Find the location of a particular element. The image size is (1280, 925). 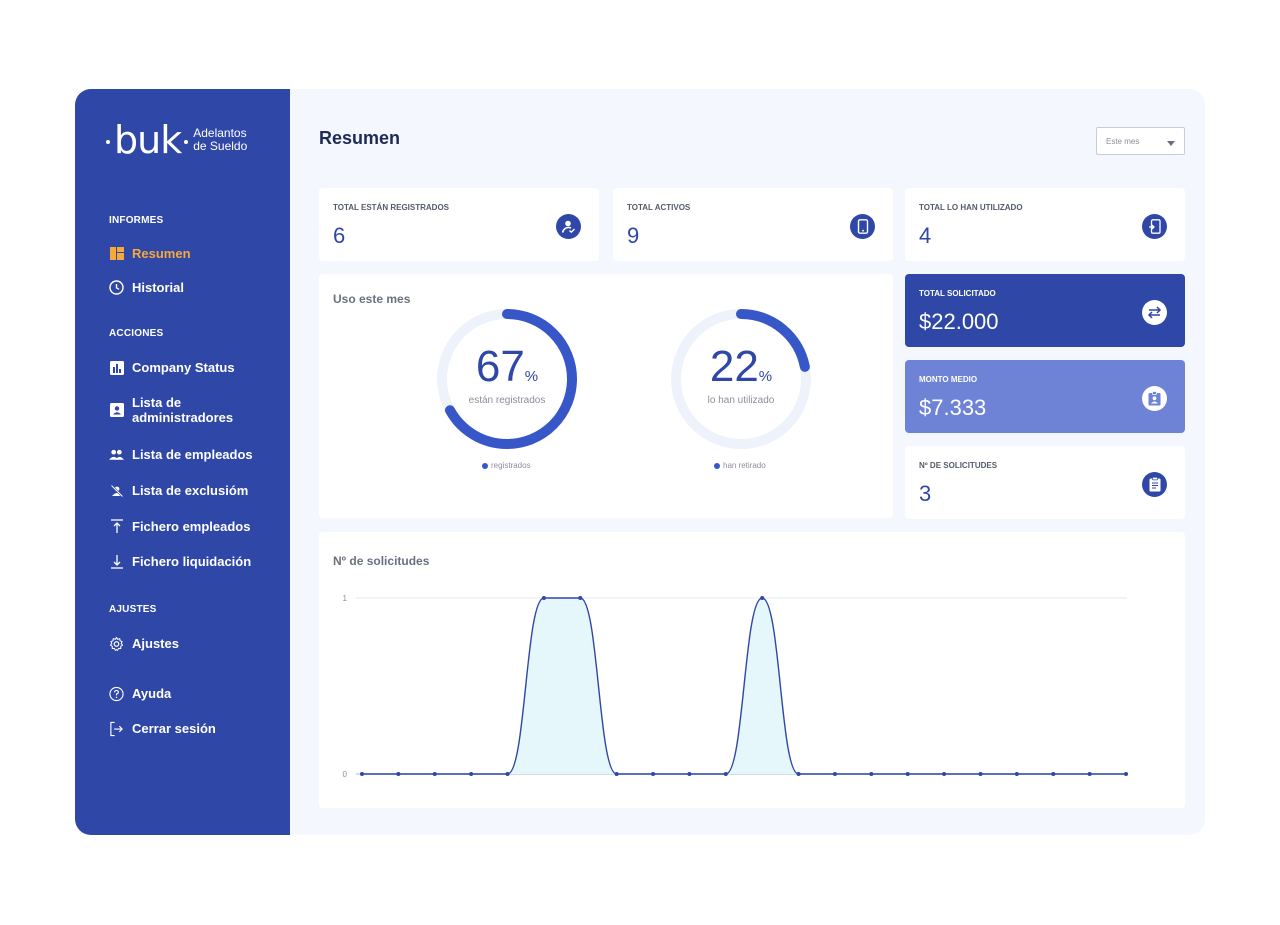

donut-caption: lo han utilizado is located at coordinates (741, 400).